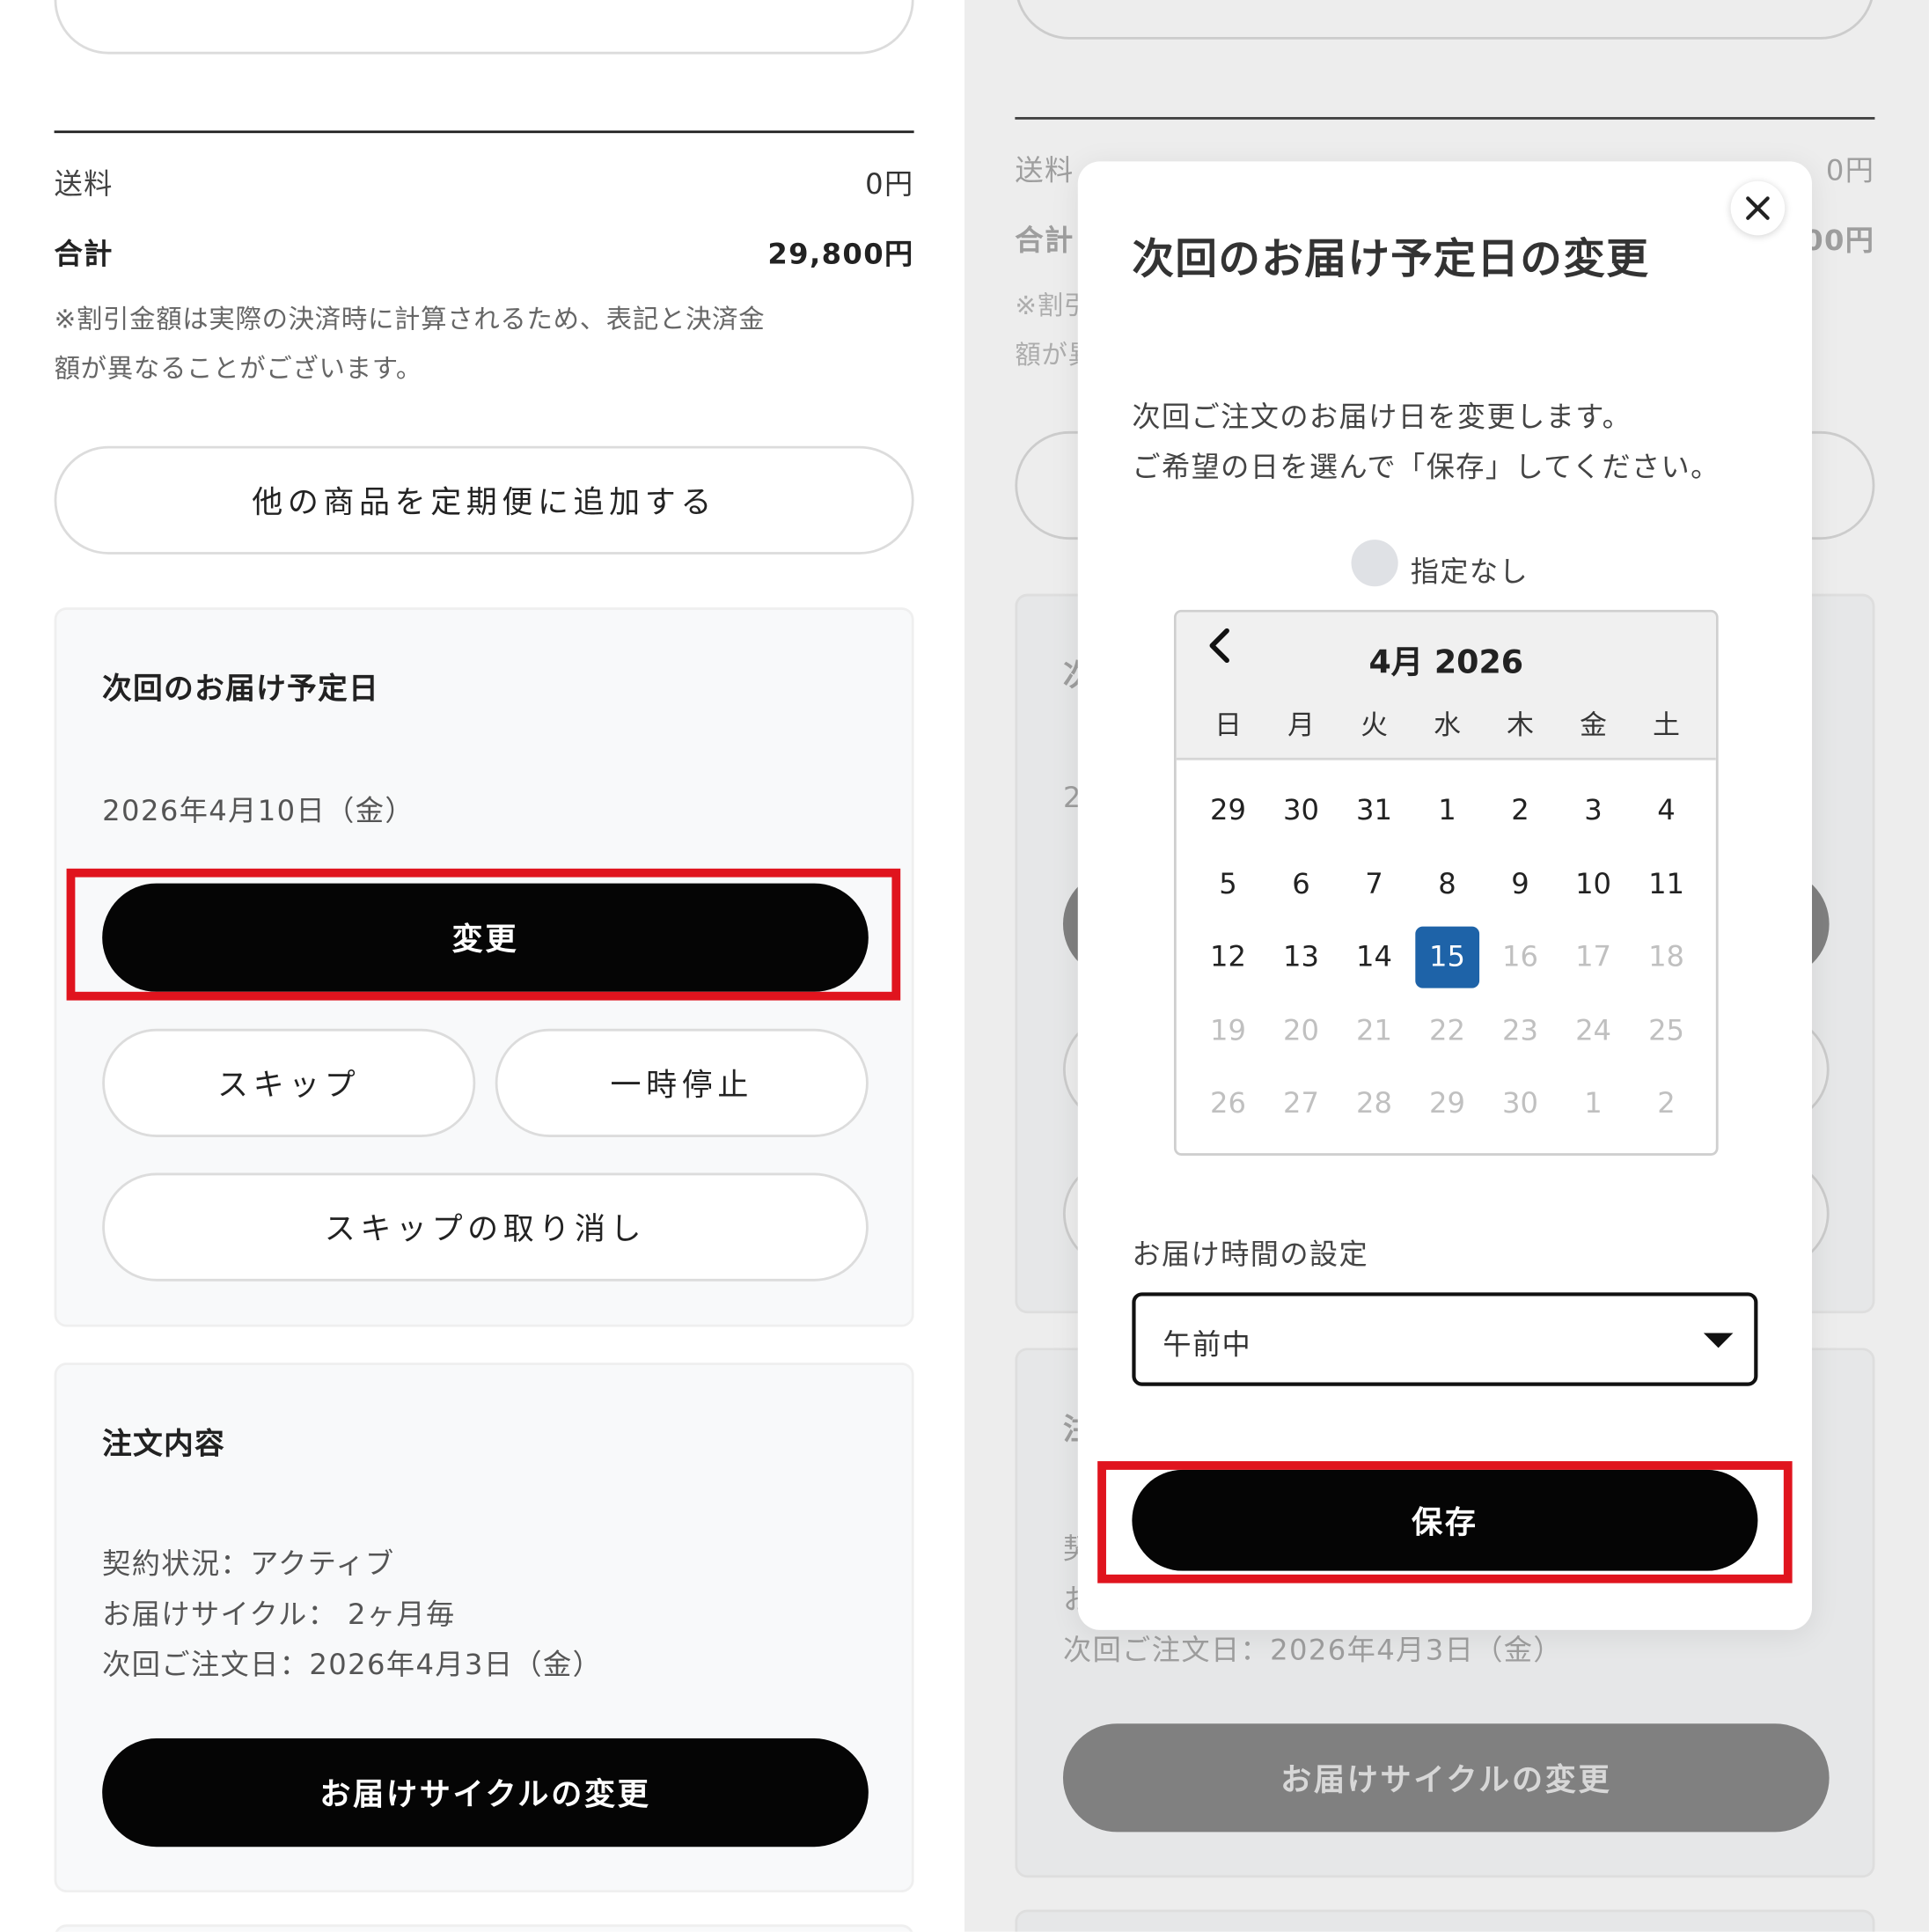 The width and height of the screenshot is (1929, 1932). Describe the element at coordinates (1426, 468) in the screenshot. I see `modal-desc-line2: ご希望の日を選んで「保存」してください。` at that location.